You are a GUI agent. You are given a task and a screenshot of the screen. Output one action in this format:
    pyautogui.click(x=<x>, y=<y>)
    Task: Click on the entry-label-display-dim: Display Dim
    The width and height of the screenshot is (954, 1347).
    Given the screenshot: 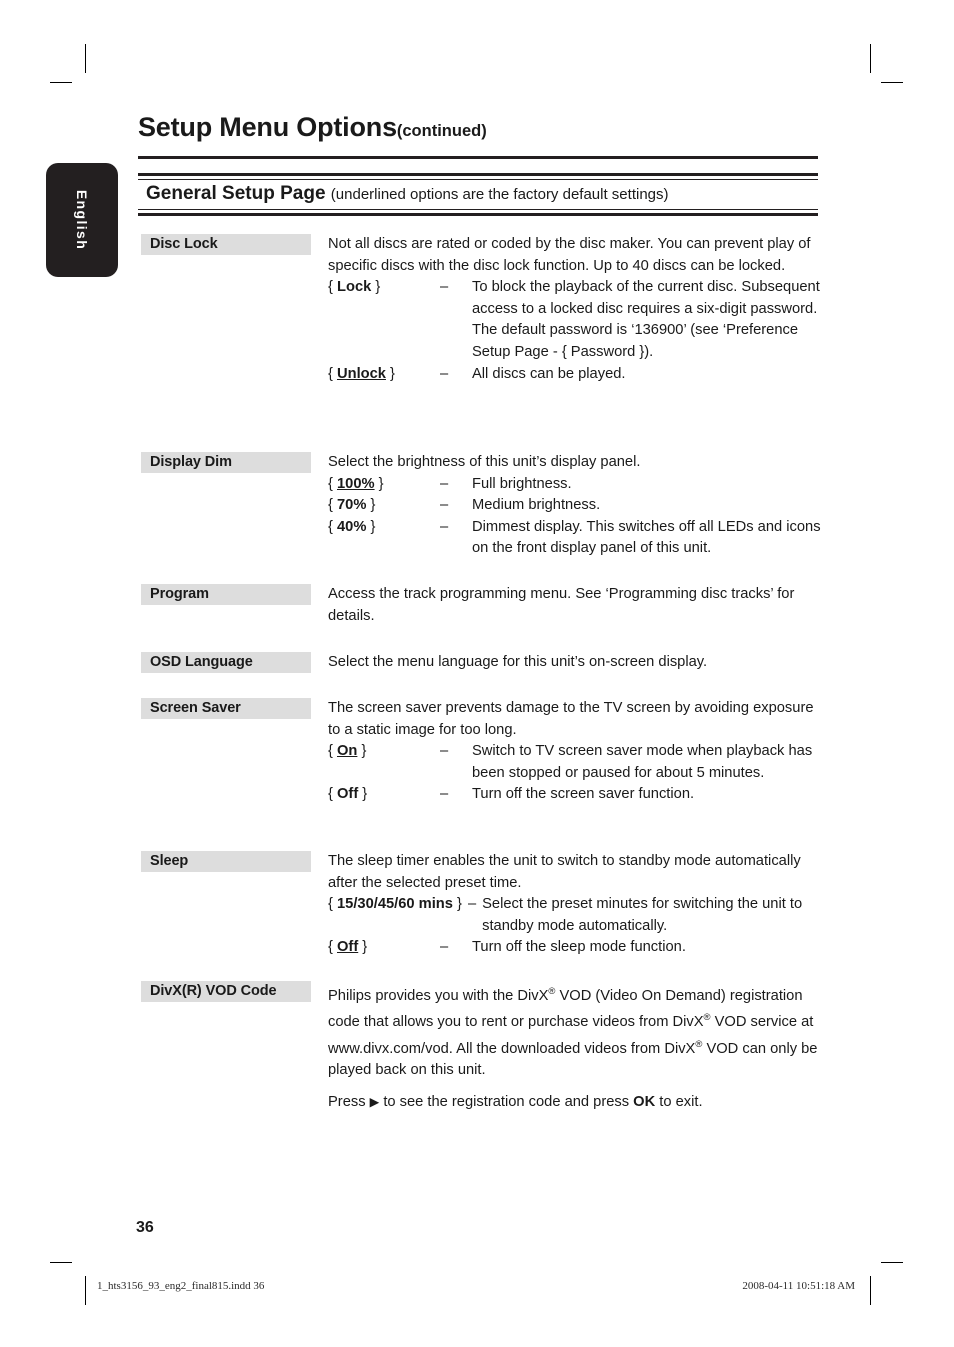 What is the action you would take?
    pyautogui.click(x=226, y=462)
    